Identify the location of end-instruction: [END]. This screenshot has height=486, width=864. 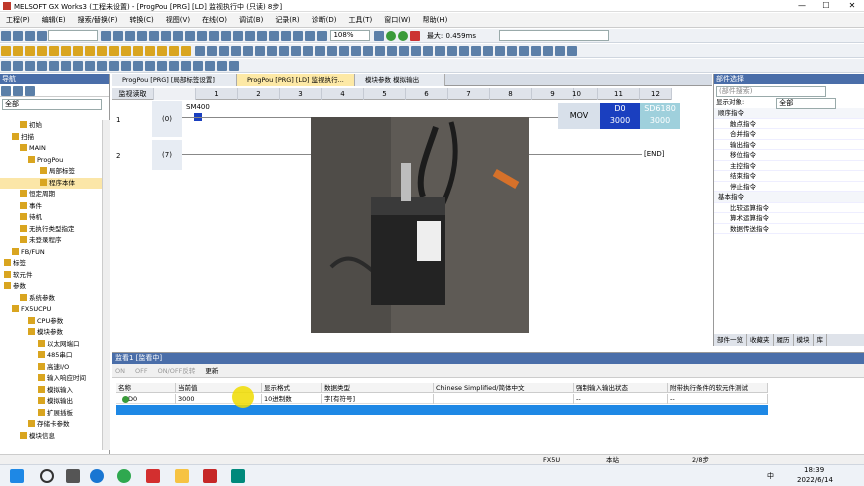
(654, 154).